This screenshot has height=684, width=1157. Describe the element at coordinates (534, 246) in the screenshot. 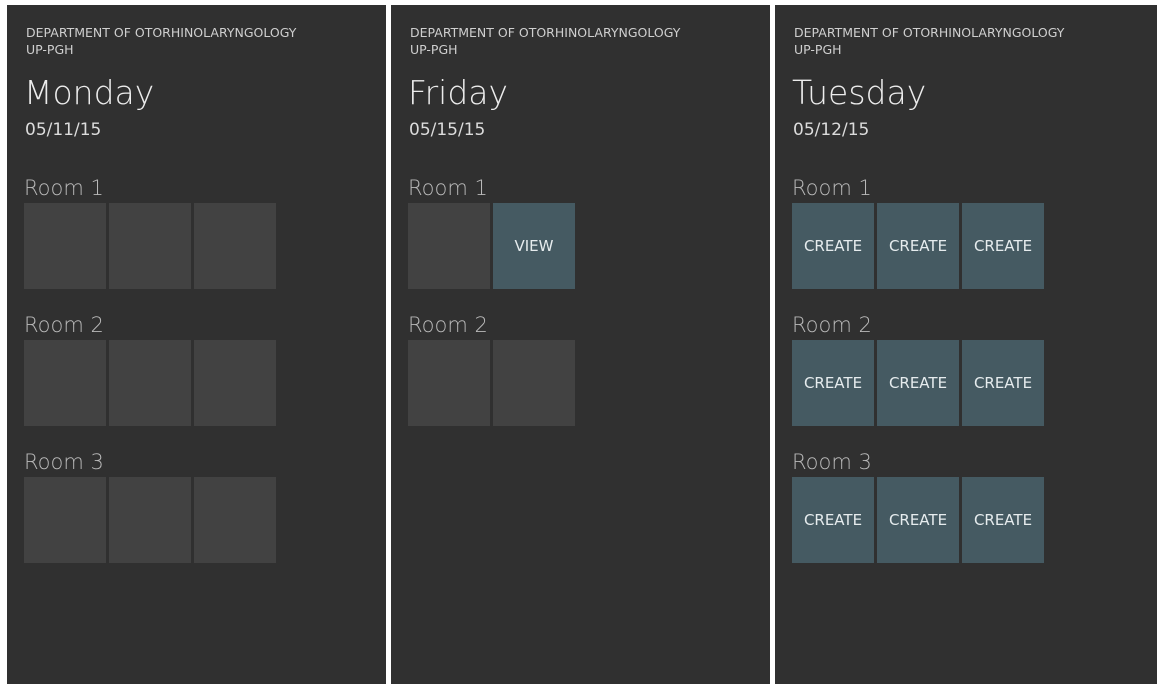

I see `view-button: VIEW` at that location.